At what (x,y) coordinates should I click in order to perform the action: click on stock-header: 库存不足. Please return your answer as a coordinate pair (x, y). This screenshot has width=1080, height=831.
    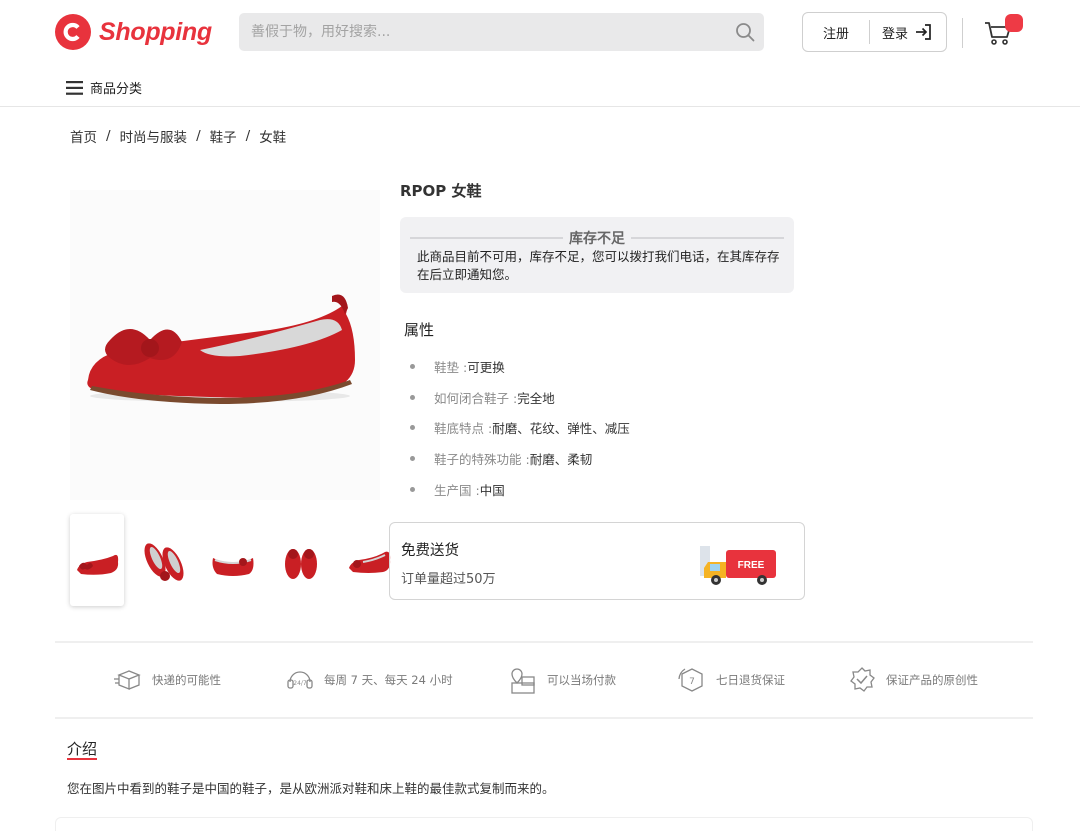
    Looking at the image, I should click on (597, 238).